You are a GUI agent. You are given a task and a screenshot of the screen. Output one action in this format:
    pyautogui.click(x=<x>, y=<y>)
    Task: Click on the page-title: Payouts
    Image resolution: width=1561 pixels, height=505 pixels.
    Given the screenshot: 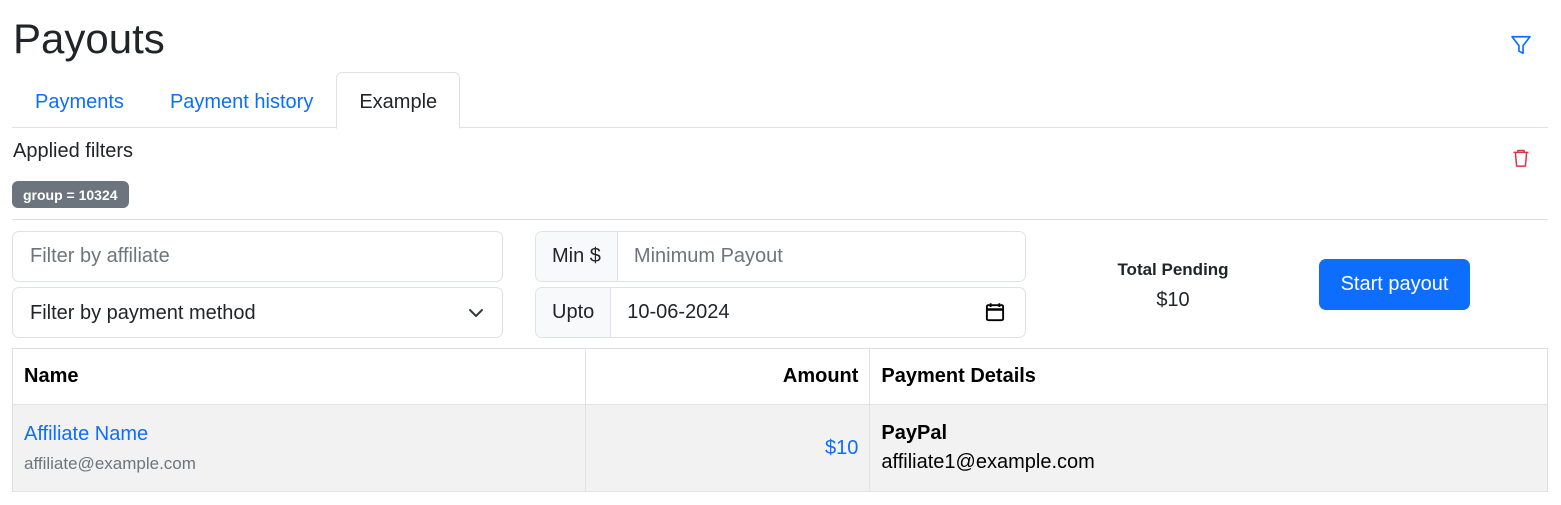 What is the action you would take?
    pyautogui.click(x=89, y=38)
    